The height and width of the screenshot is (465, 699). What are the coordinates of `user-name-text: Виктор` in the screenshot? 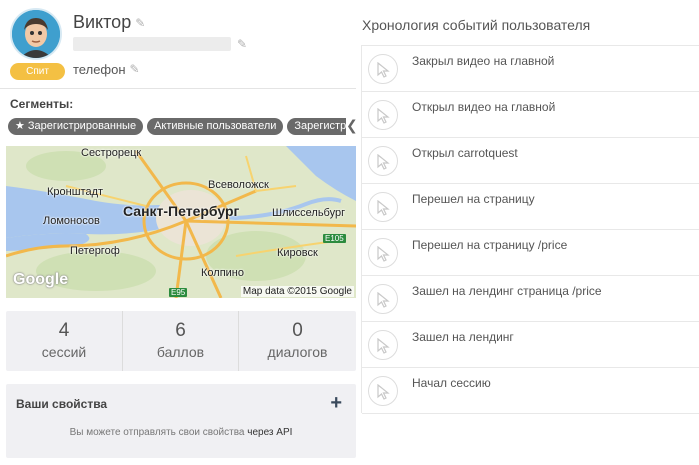 It's located at (102, 22).